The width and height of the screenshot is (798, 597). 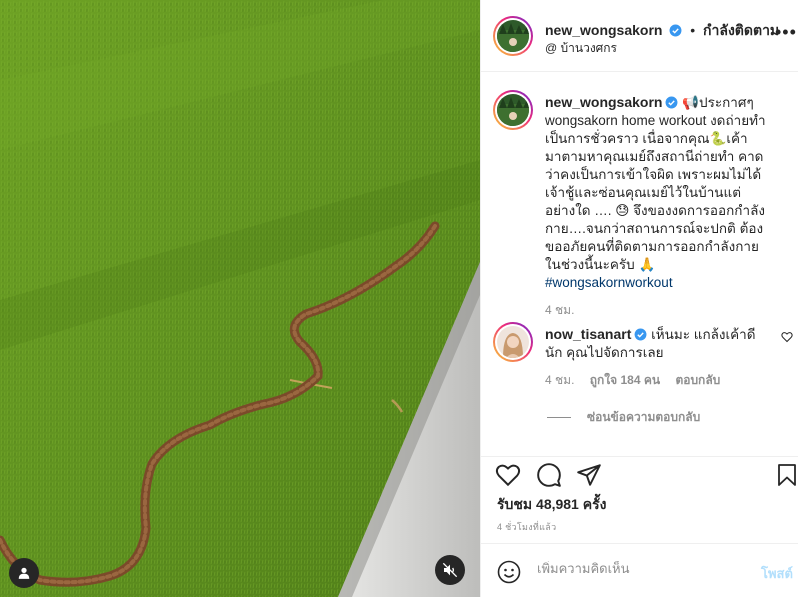 What do you see at coordinates (559, 380) in the screenshot?
I see `comment-time: 4 ชม.` at bounding box center [559, 380].